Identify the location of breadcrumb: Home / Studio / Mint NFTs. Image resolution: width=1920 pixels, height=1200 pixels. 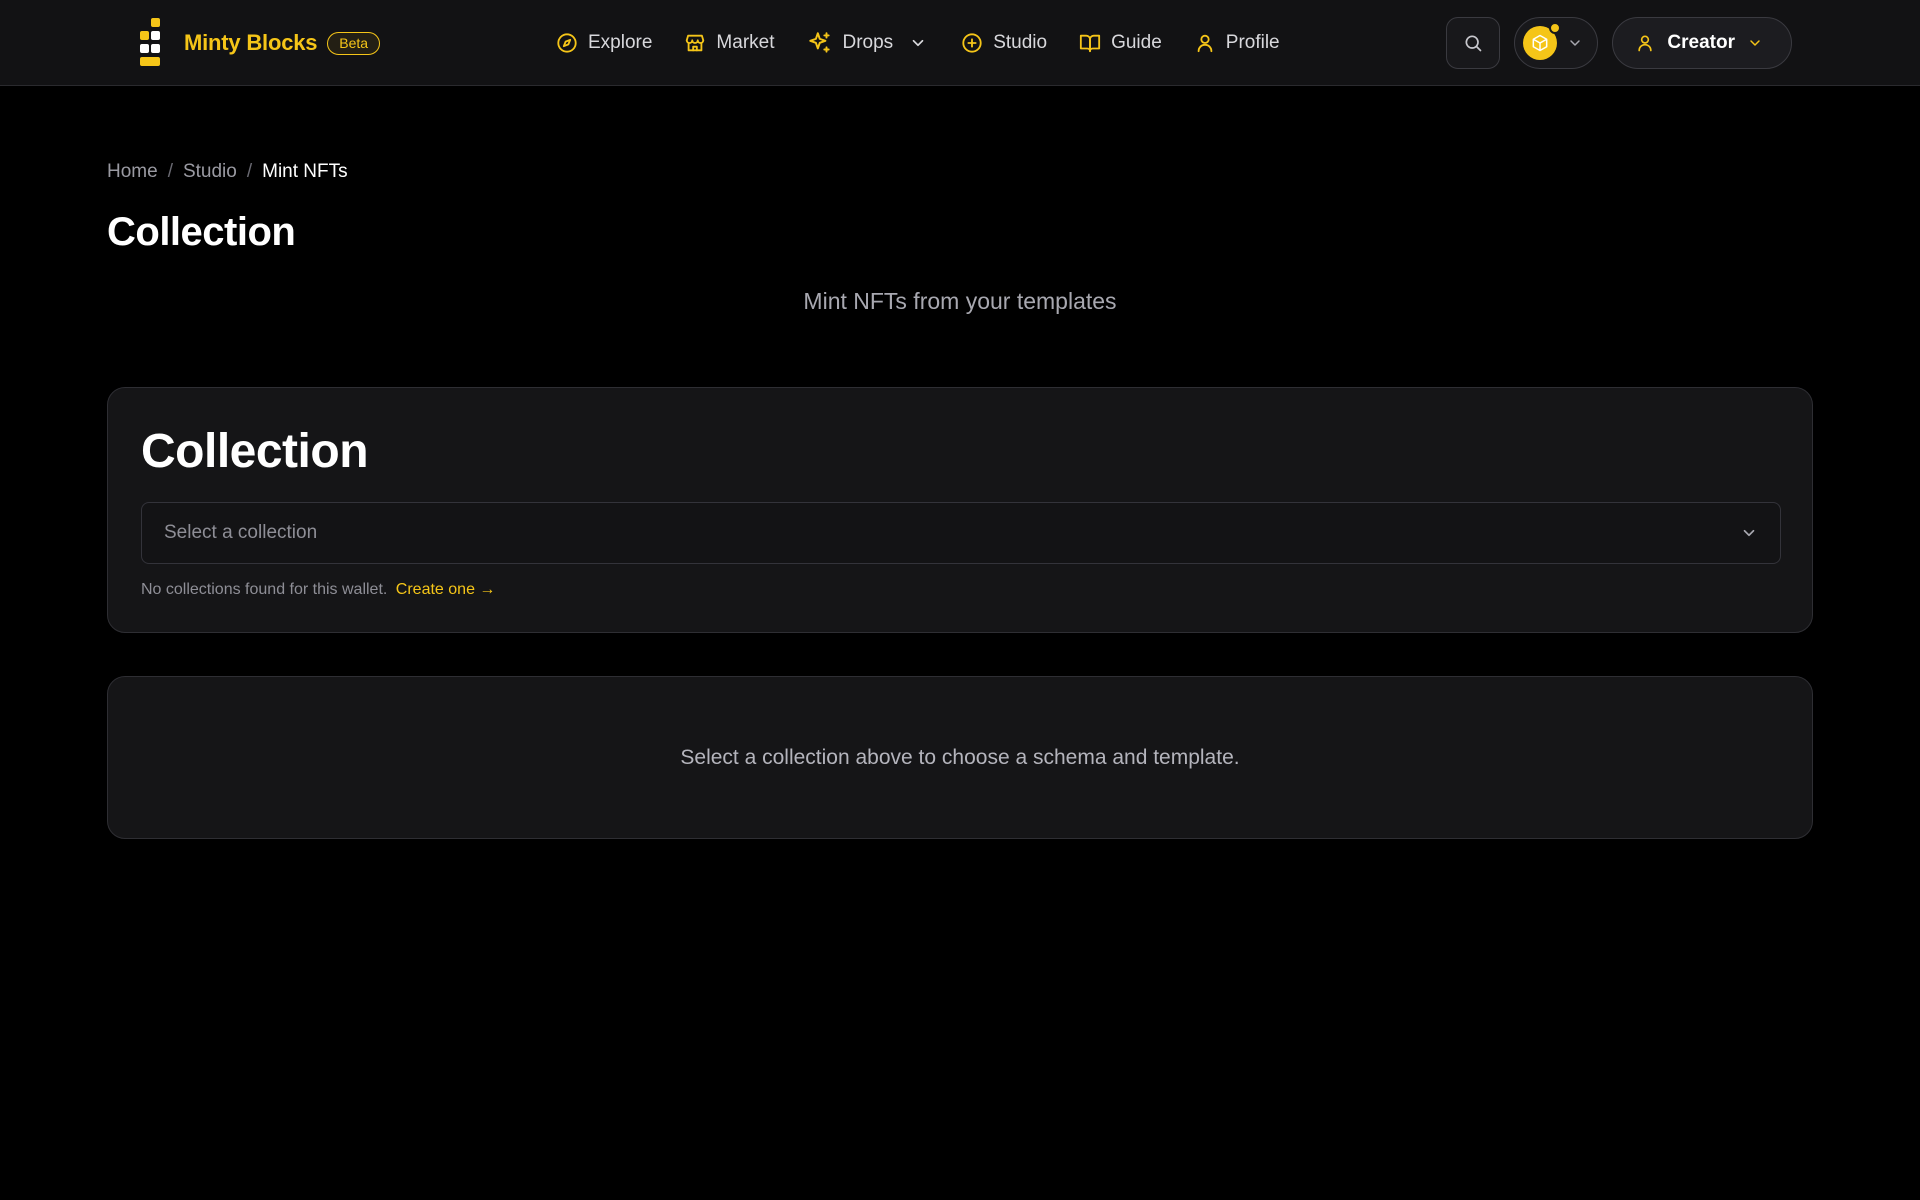
(227, 172).